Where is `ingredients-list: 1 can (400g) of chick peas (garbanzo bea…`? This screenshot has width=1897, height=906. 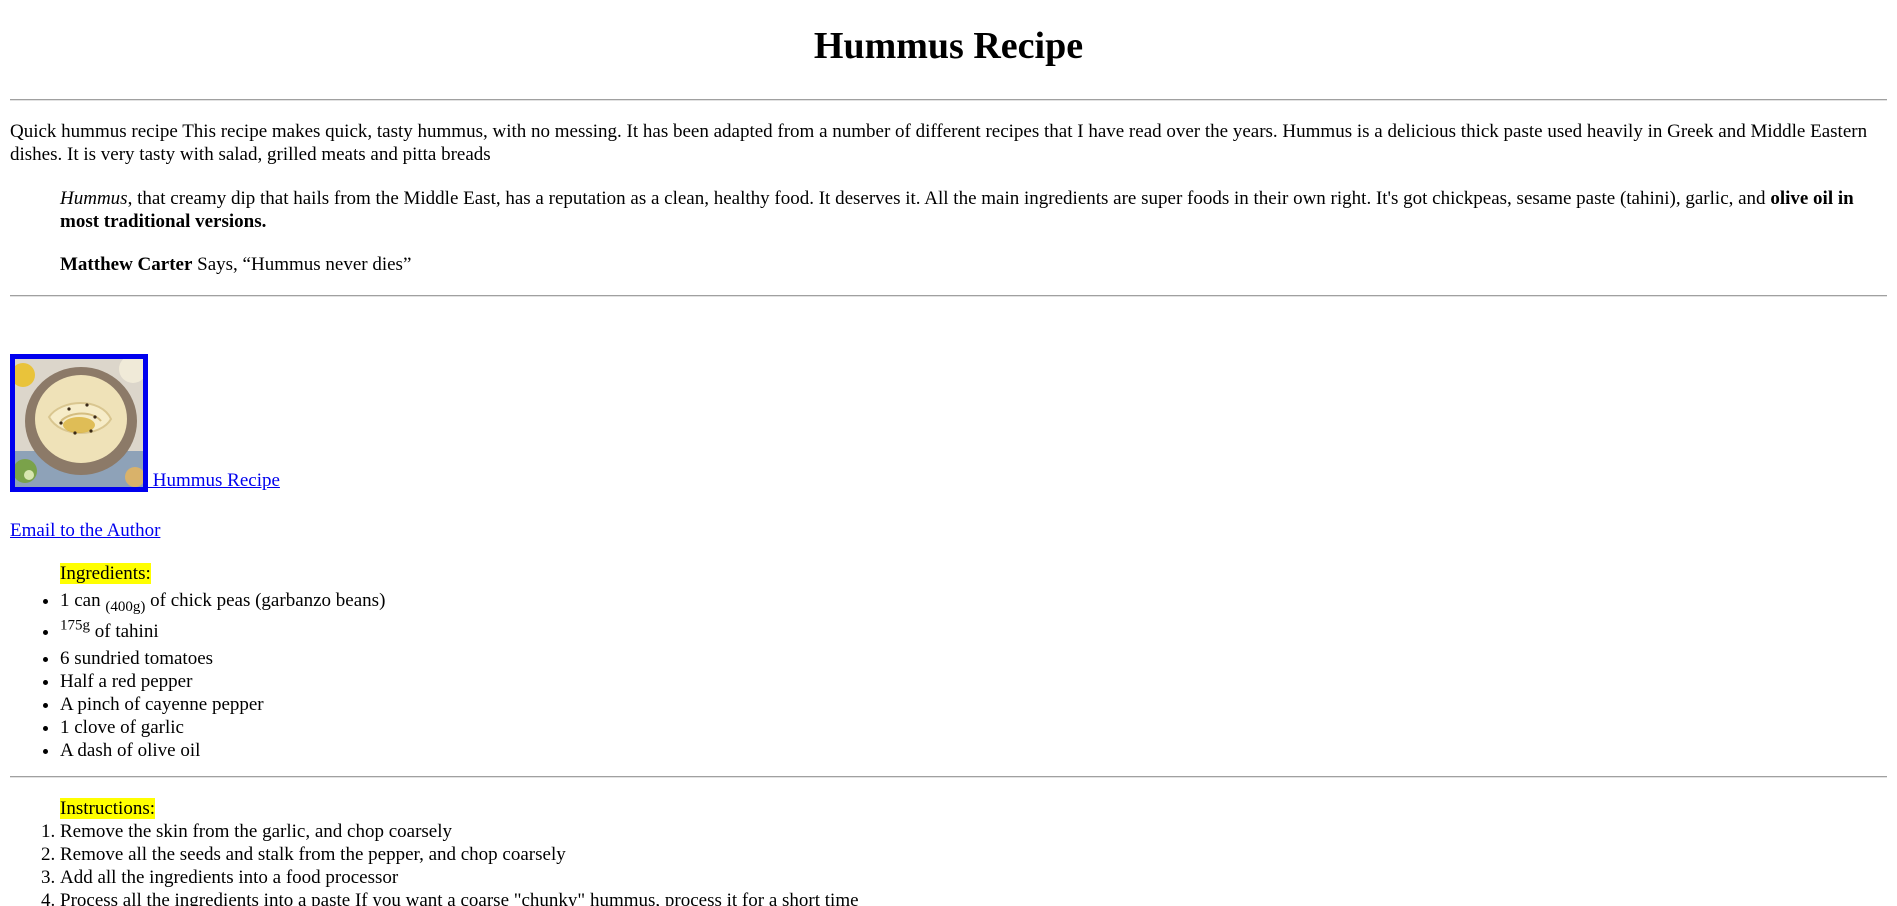 ingredients-list: 1 can (400g) of chick peas (garbanzo bea… is located at coordinates (222, 673).